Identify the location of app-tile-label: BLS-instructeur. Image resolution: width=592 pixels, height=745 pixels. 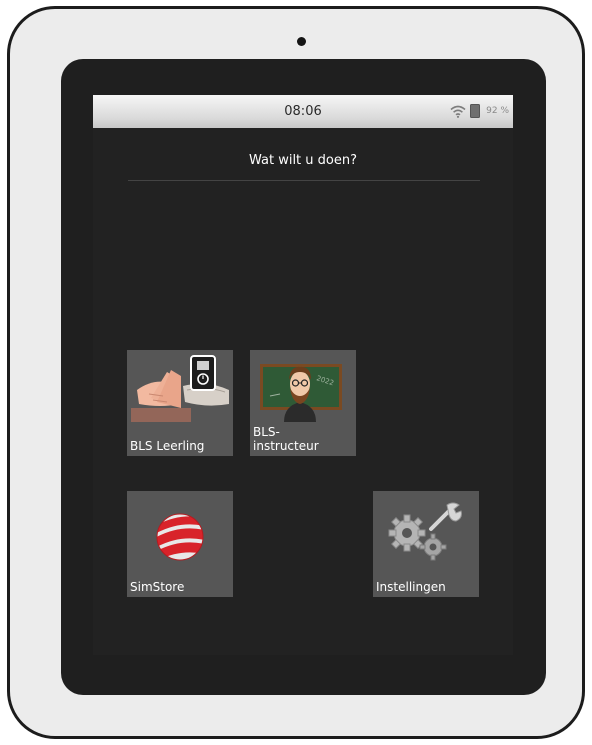
(286, 439).